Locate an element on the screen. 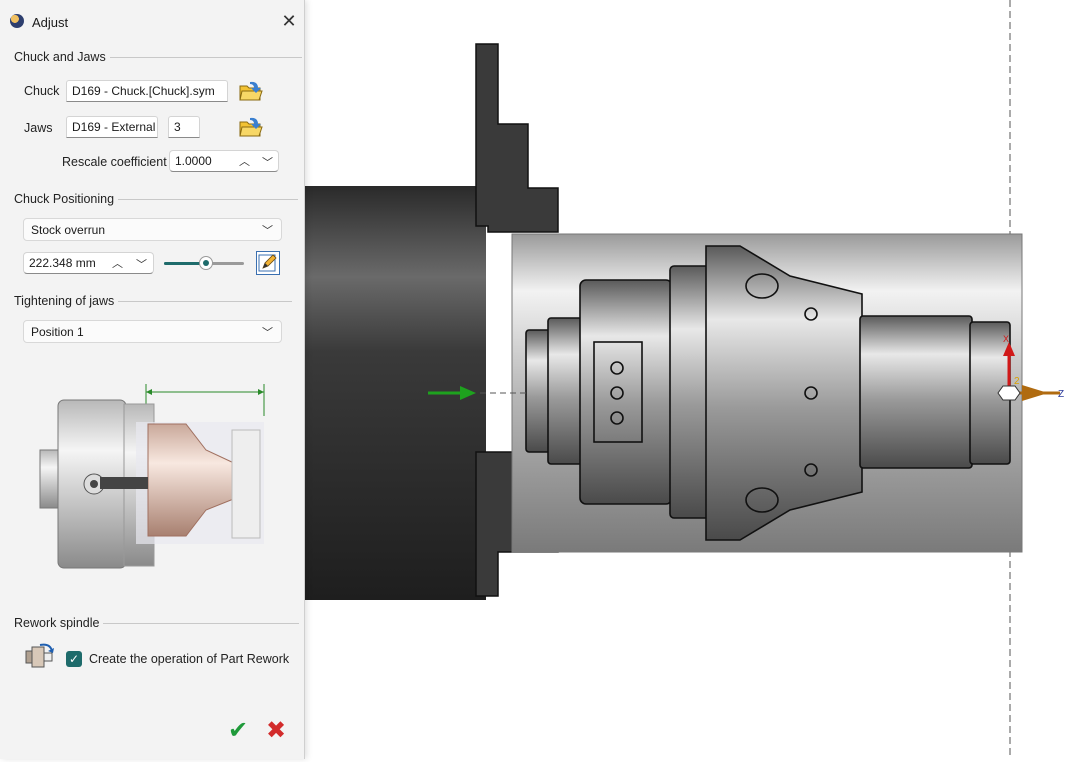 The height and width of the screenshot is (762, 1075). distance-stepper: 222.348 mm is located at coordinates (88, 263).